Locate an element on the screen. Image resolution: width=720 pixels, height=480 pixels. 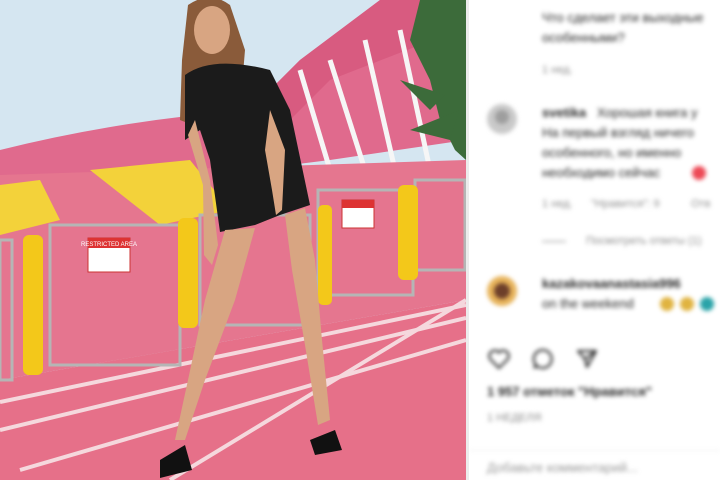
comment-2-line4: необходимо сейчас is located at coordinates (601, 172).